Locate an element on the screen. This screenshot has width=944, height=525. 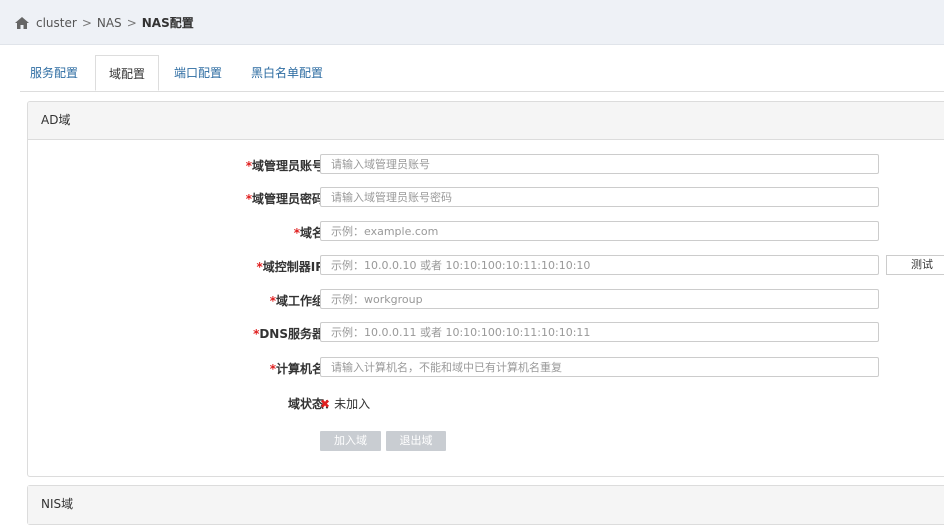
breadcrumb: cluster > NAS > NAS配置 is located at coordinates (104, 22).